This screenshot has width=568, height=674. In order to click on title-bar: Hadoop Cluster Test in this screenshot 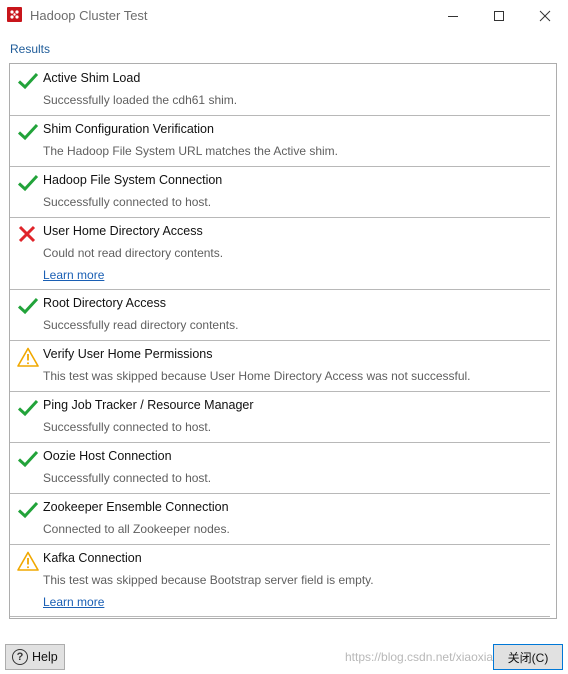, I will do `click(284, 16)`.